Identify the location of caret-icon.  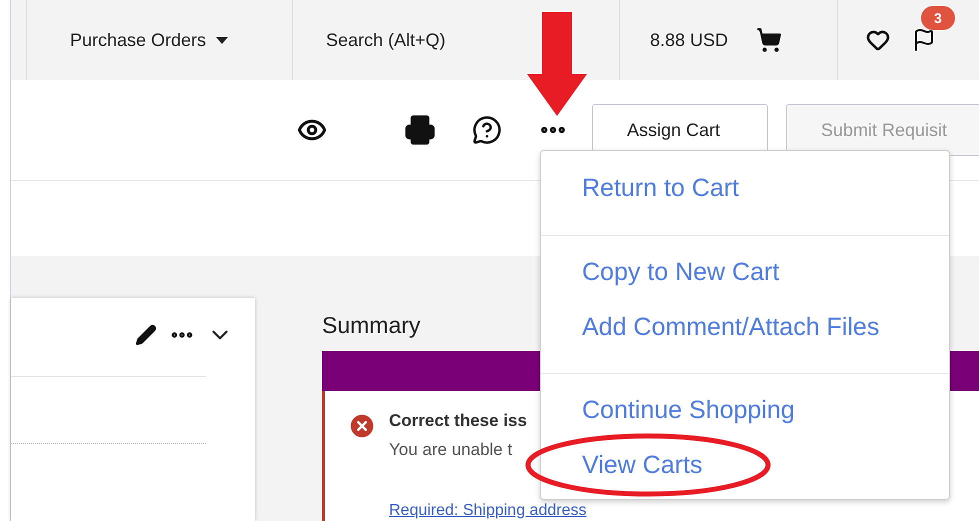
(222, 40).